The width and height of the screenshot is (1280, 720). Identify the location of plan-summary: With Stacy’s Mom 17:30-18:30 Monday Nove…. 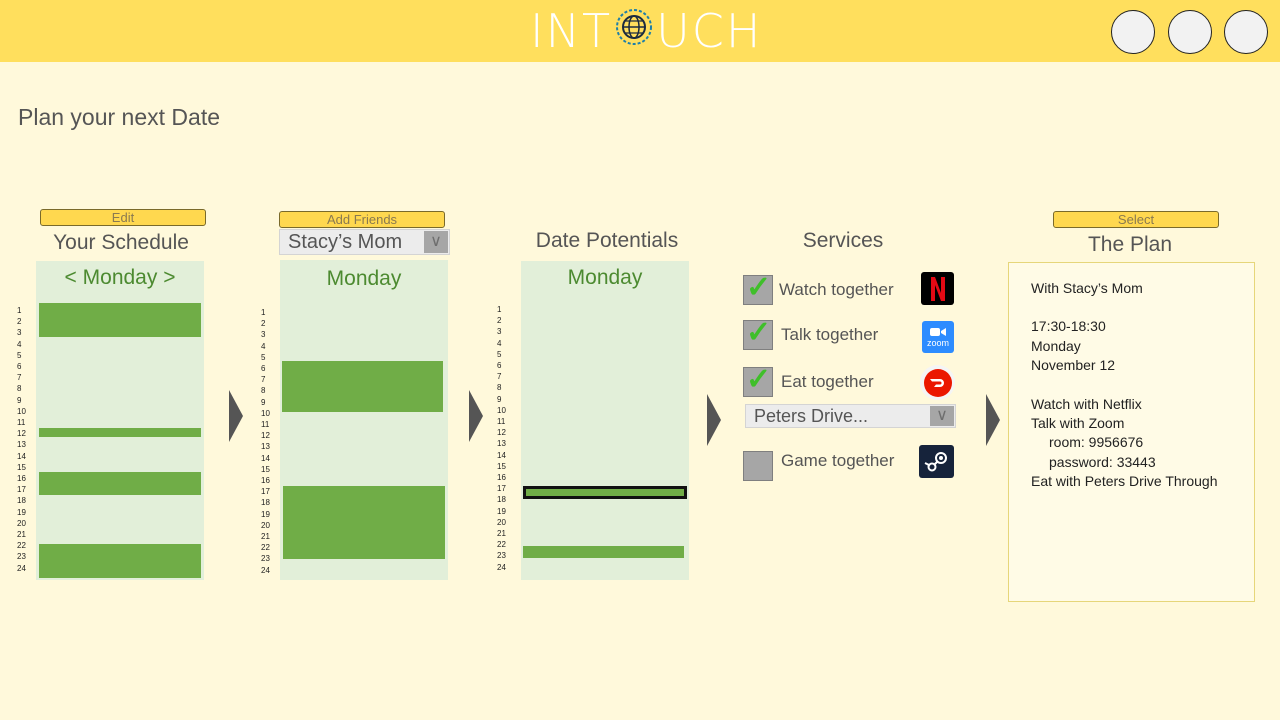
(1131, 432).